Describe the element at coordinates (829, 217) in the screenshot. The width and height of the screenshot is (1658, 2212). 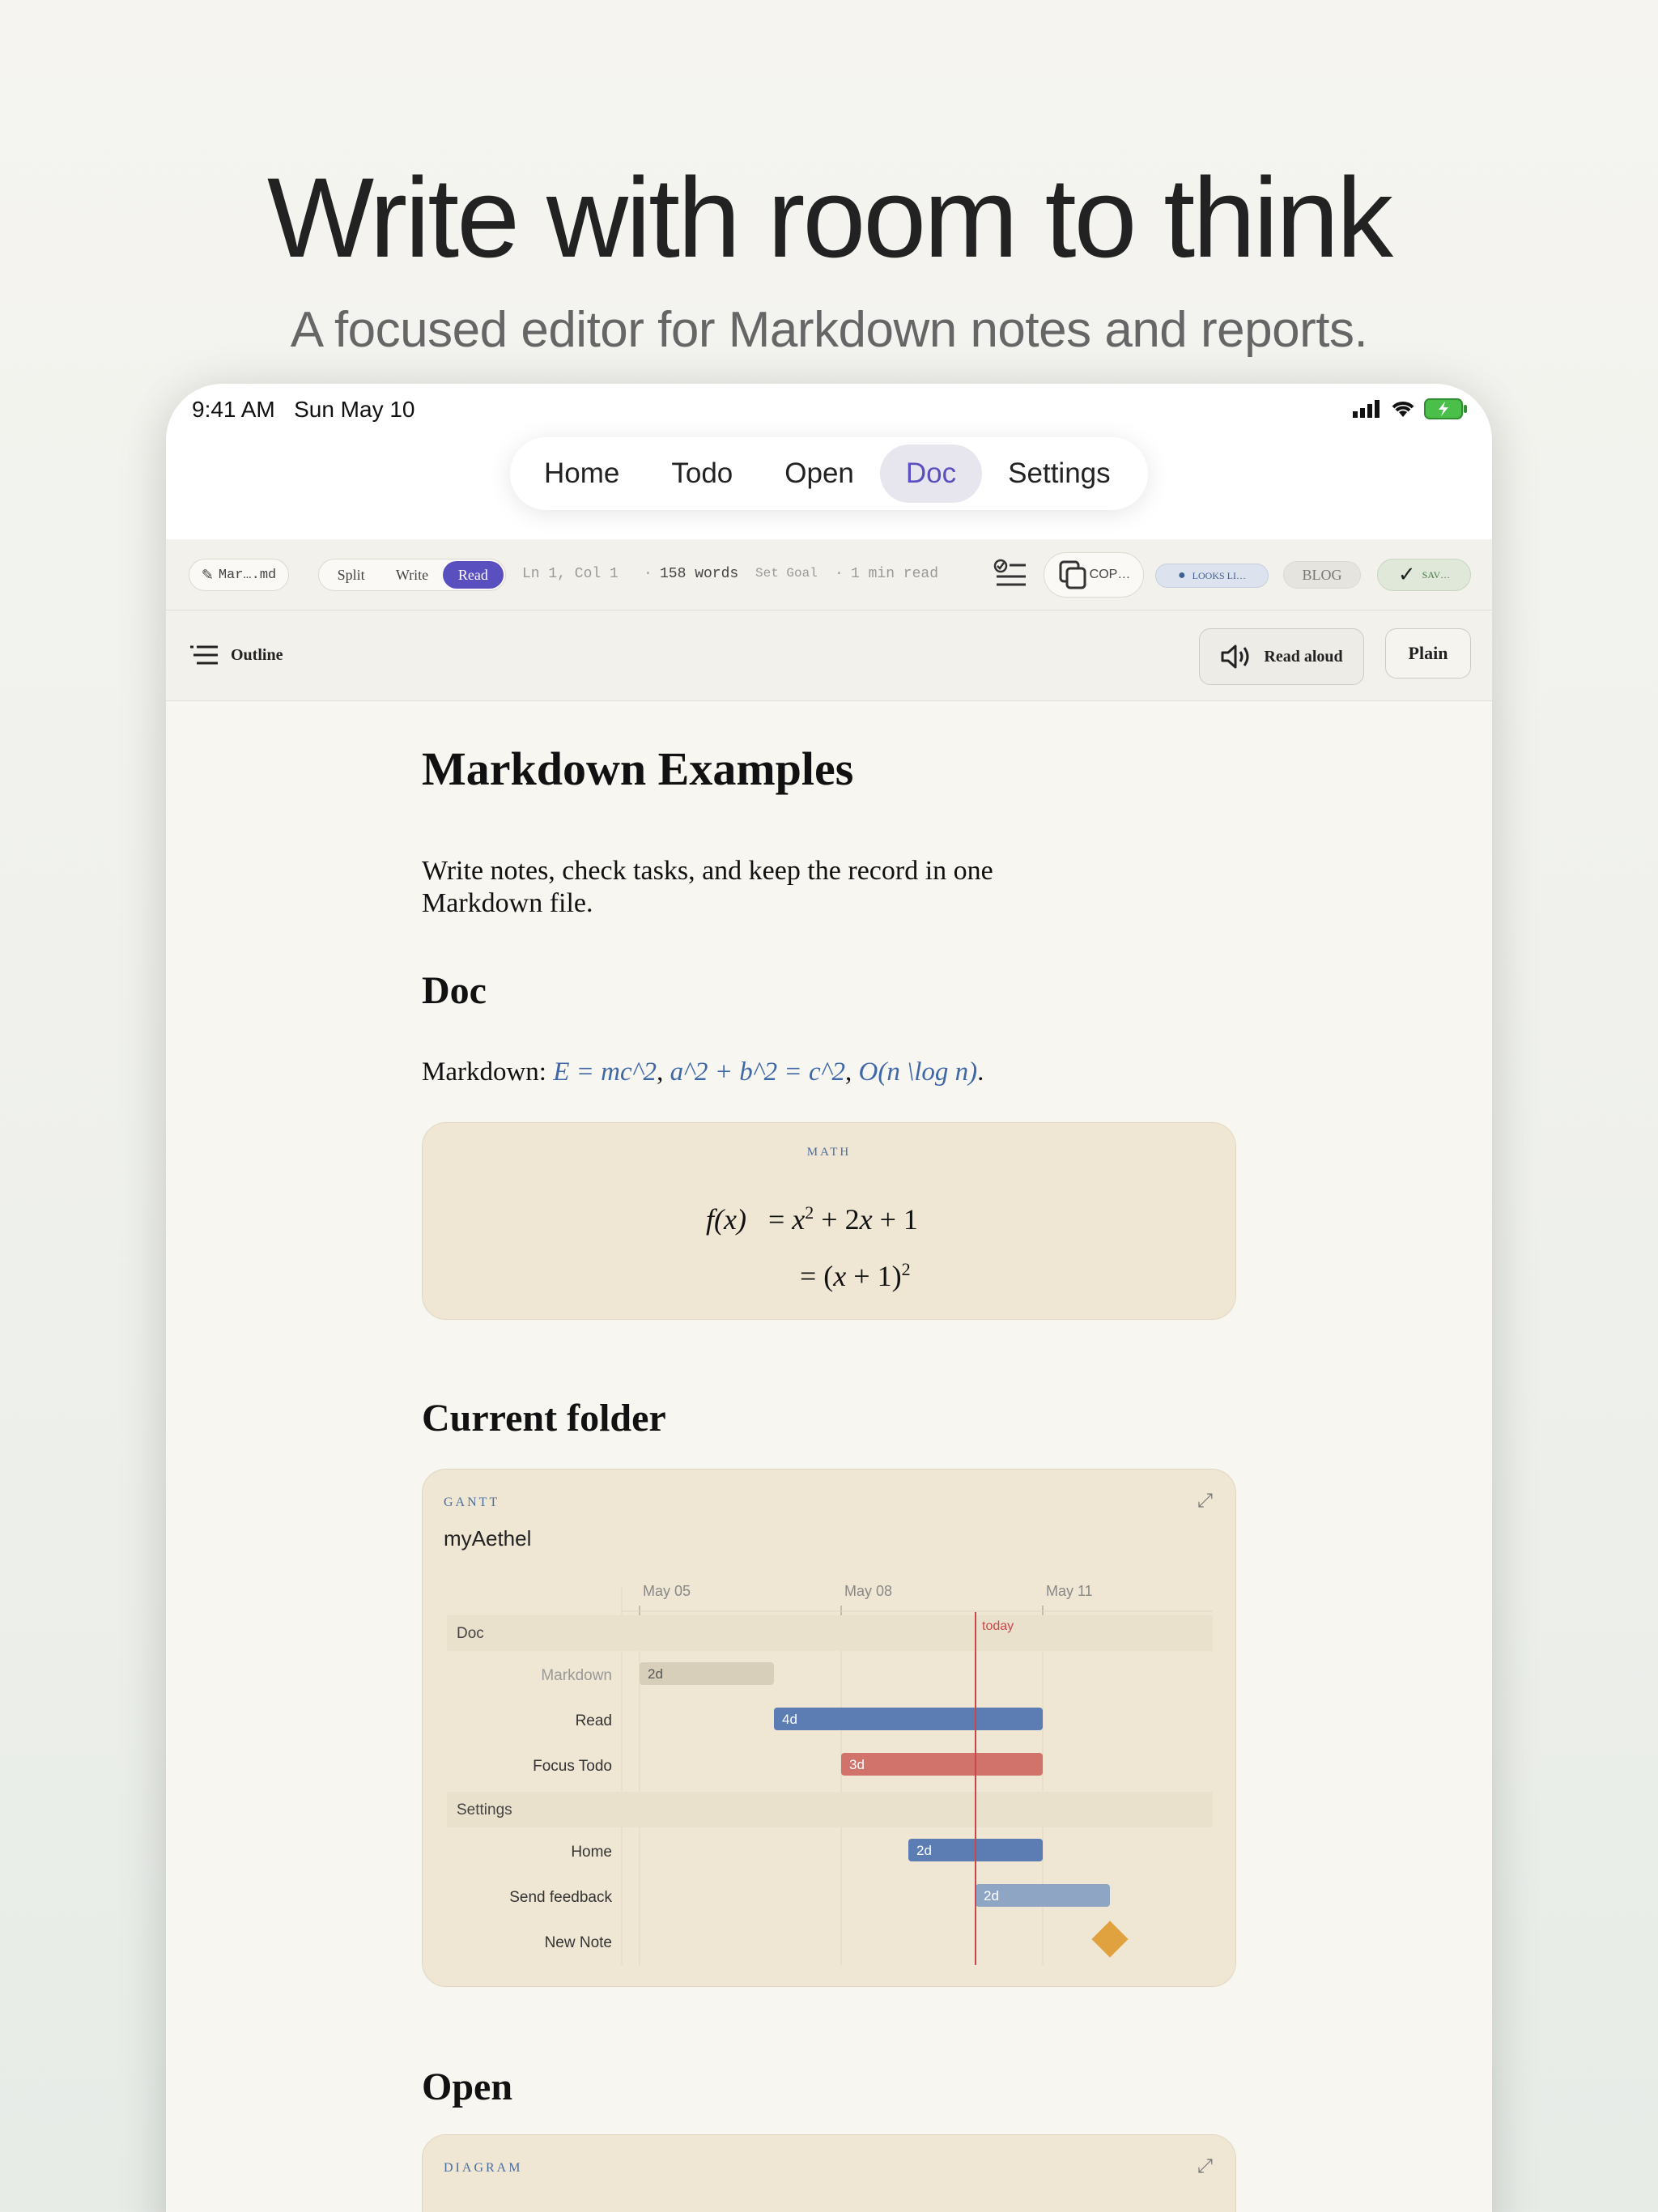
I see `hero-title: Write with room to think` at that location.